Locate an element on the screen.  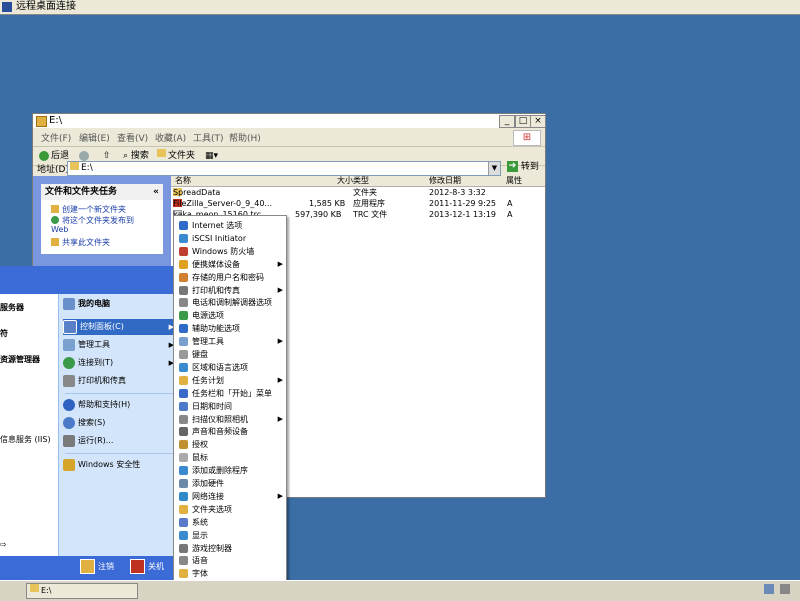
connect-to-label: 连接到(T) is located at coordinates (96, 362).